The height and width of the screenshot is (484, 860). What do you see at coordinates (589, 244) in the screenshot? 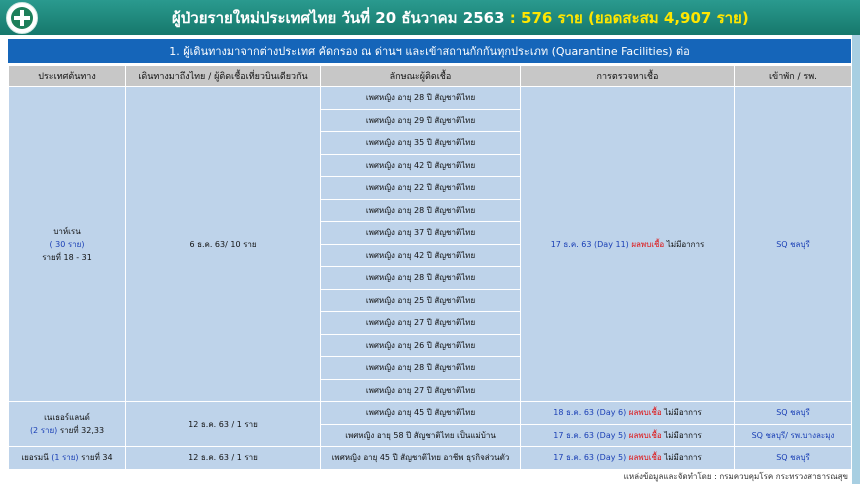
I see `test-date: 17 ธ.ค. 63 (Day 11)` at bounding box center [589, 244].